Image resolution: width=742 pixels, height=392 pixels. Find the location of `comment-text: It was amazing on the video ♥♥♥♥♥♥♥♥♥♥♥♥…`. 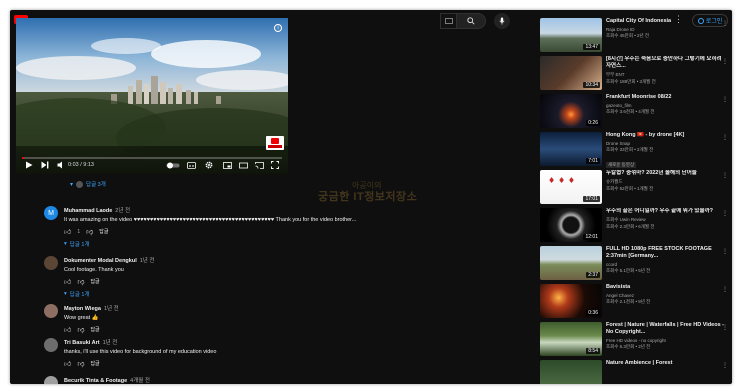

comment-text: It was amazing on the video ♥♥♥♥♥♥♥♥♥♥♥♥… is located at coordinates (210, 220).